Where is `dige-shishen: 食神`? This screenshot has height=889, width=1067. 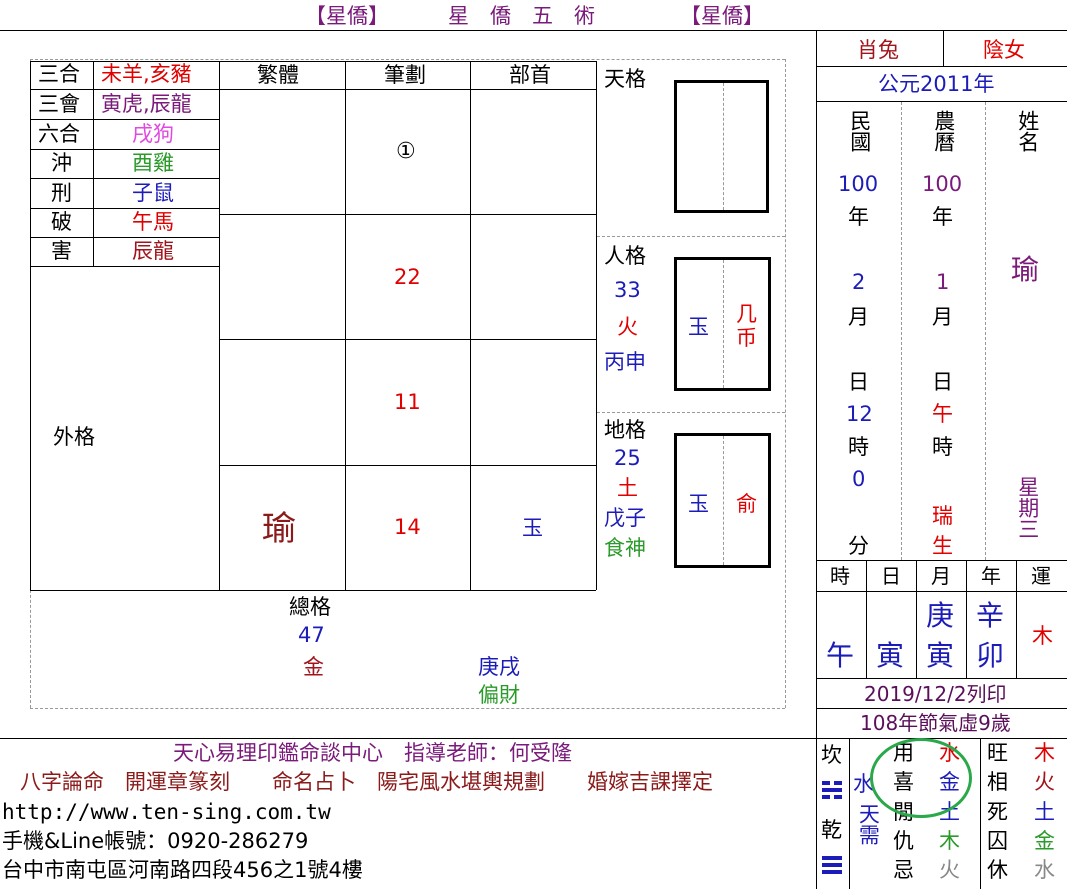 dige-shishen: 食神 is located at coordinates (625, 548).